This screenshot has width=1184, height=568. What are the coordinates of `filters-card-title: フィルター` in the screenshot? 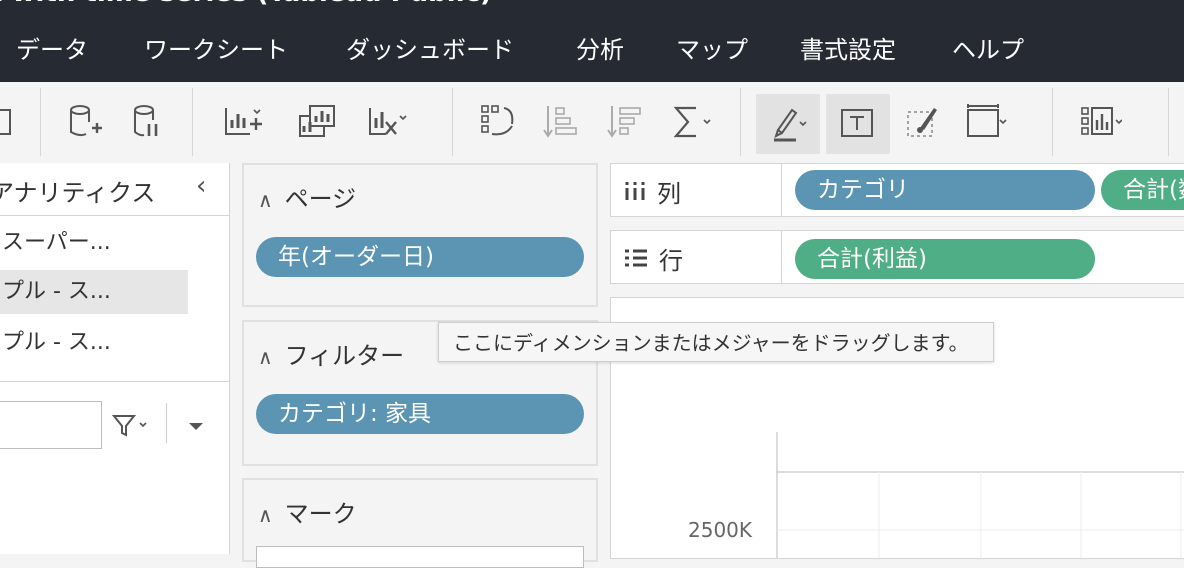 It's located at (344, 356).